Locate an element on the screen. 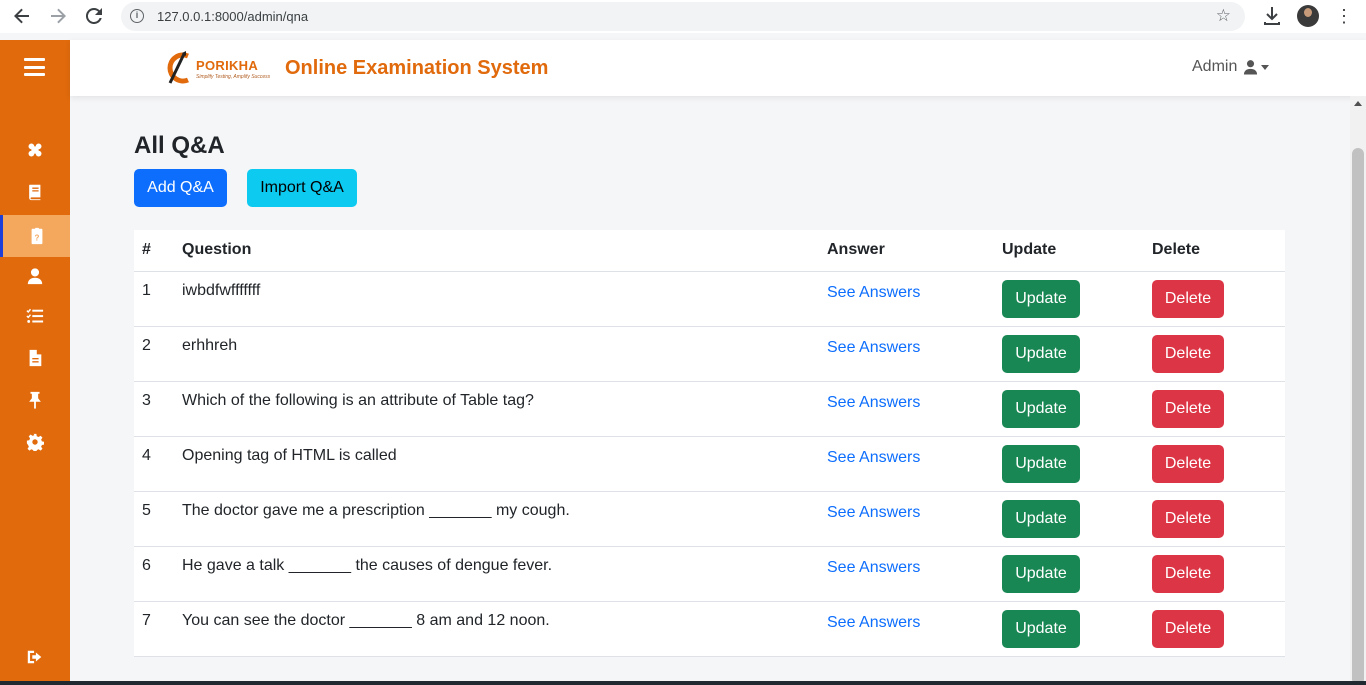 The height and width of the screenshot is (685, 1366). logo-mark-icon is located at coordinates (178, 67).